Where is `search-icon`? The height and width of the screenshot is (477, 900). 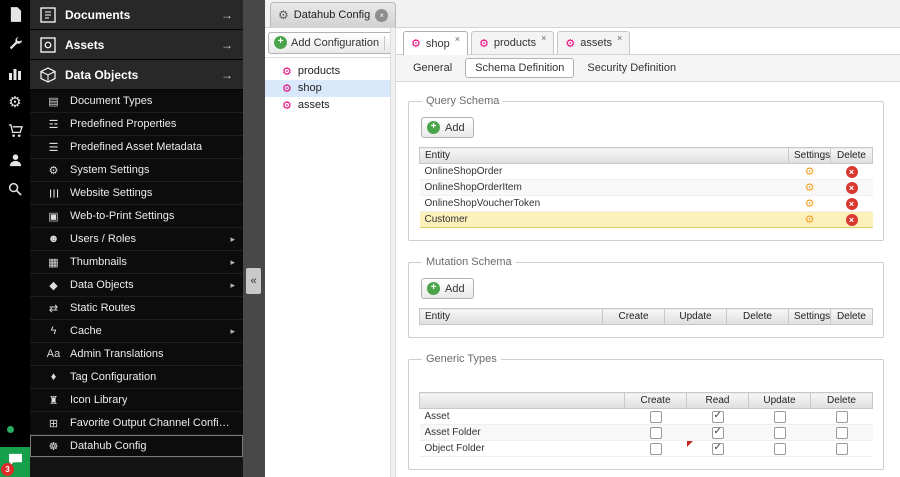
search-icon is located at coordinates (15, 188).